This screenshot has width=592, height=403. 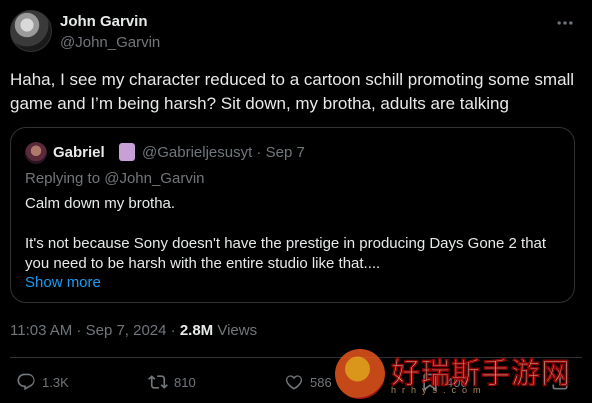 What do you see at coordinates (26, 382) in the screenshot?
I see `reply-bubble-icon` at bounding box center [26, 382].